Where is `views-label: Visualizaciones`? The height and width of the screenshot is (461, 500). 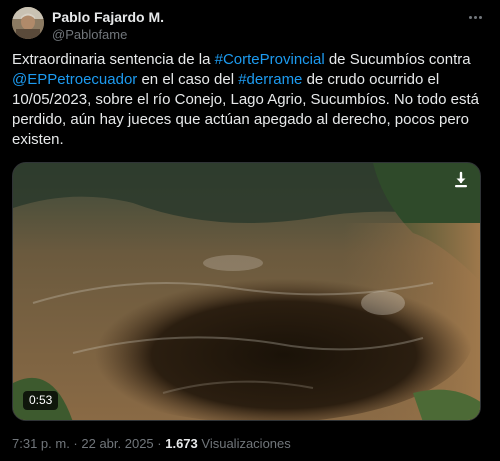
views-label: Visualizaciones is located at coordinates (244, 443).